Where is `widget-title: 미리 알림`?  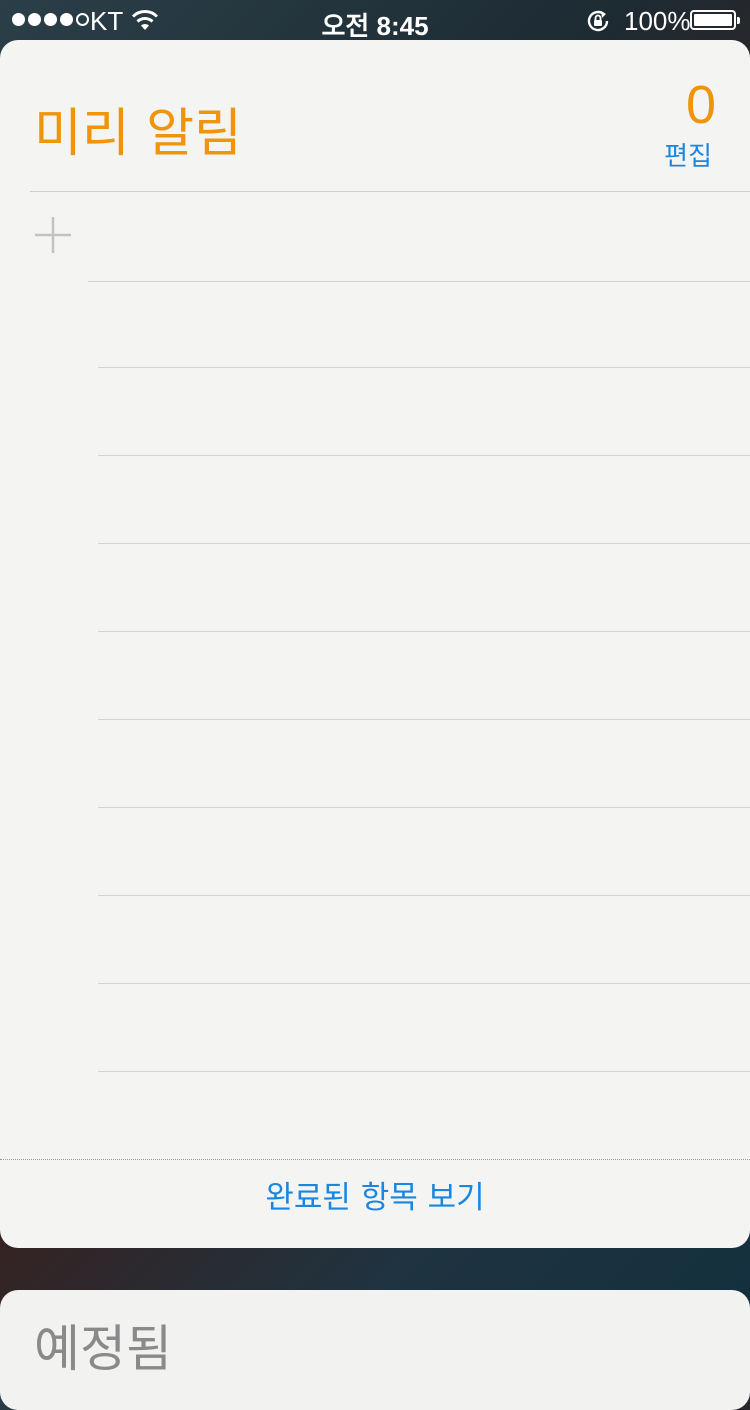 widget-title: 미리 알림 is located at coordinates (138, 134).